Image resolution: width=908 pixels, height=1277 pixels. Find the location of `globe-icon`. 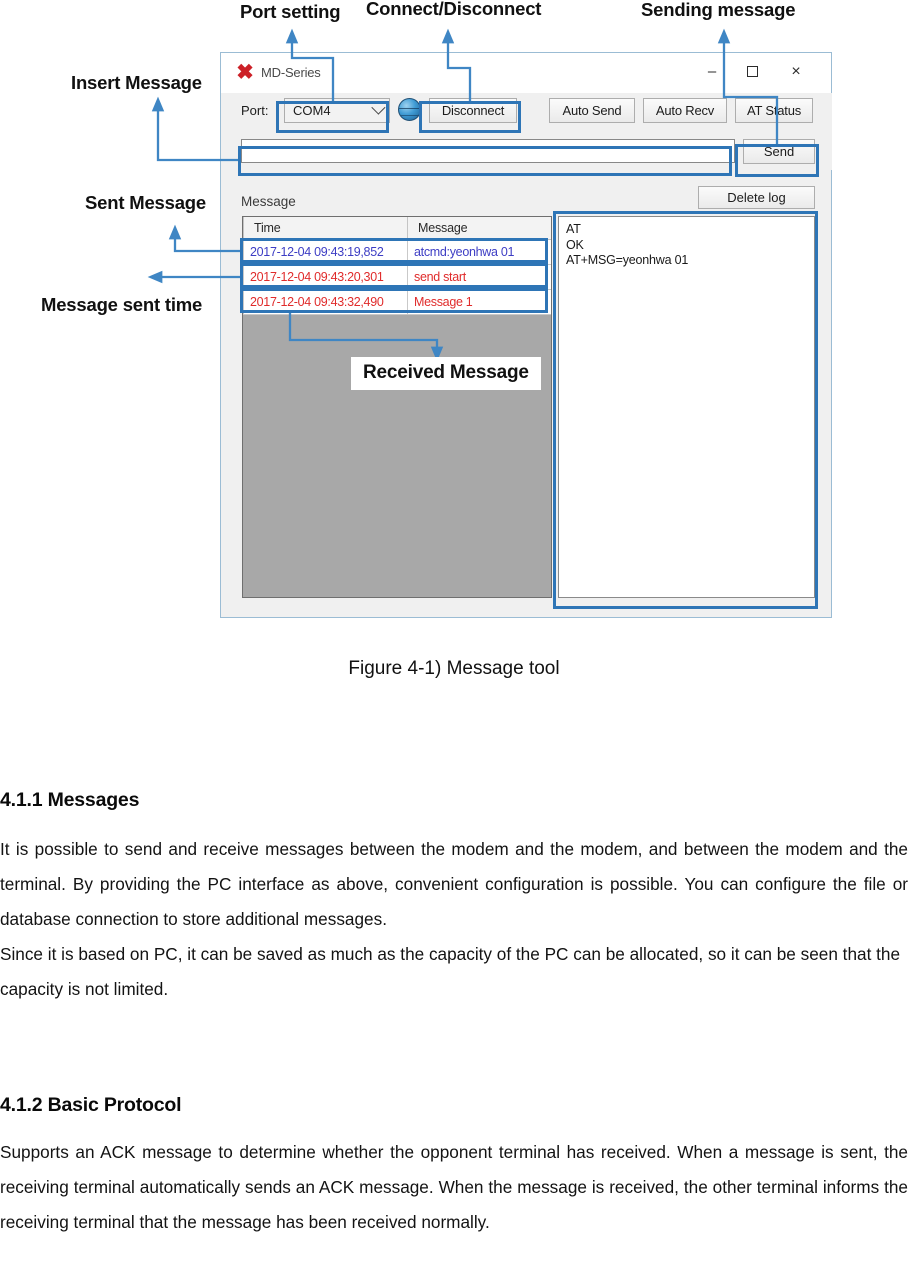

globe-icon is located at coordinates (409, 109).